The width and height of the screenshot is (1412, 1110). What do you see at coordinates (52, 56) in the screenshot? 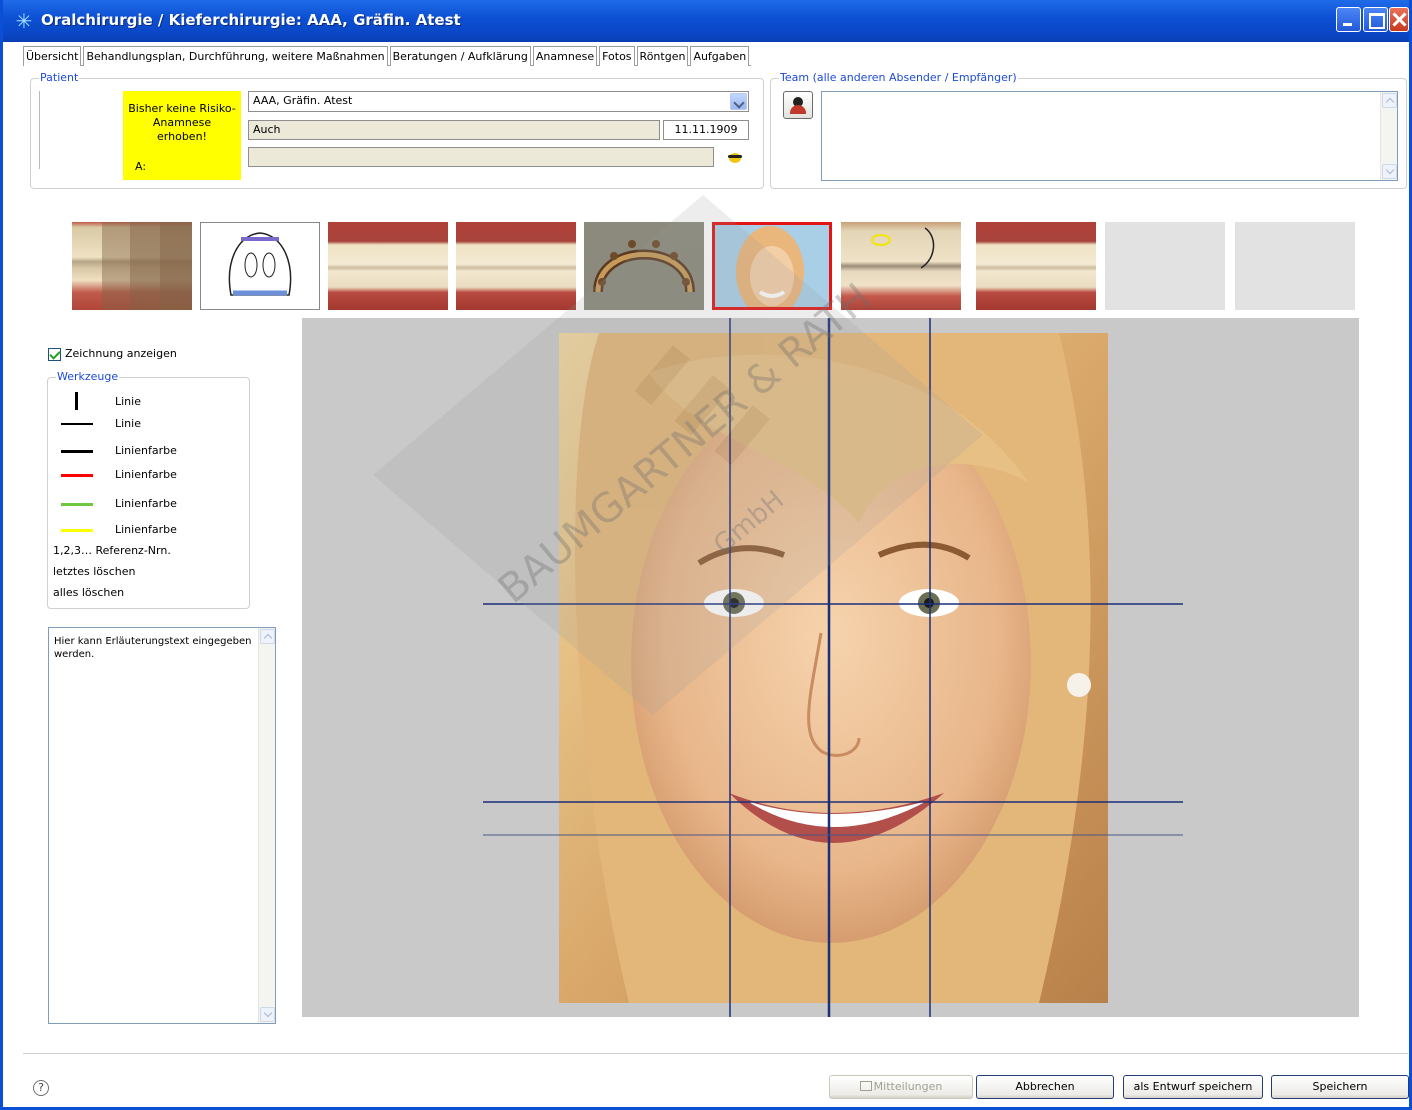
I see `tab-uebersicht: Übersicht` at bounding box center [52, 56].